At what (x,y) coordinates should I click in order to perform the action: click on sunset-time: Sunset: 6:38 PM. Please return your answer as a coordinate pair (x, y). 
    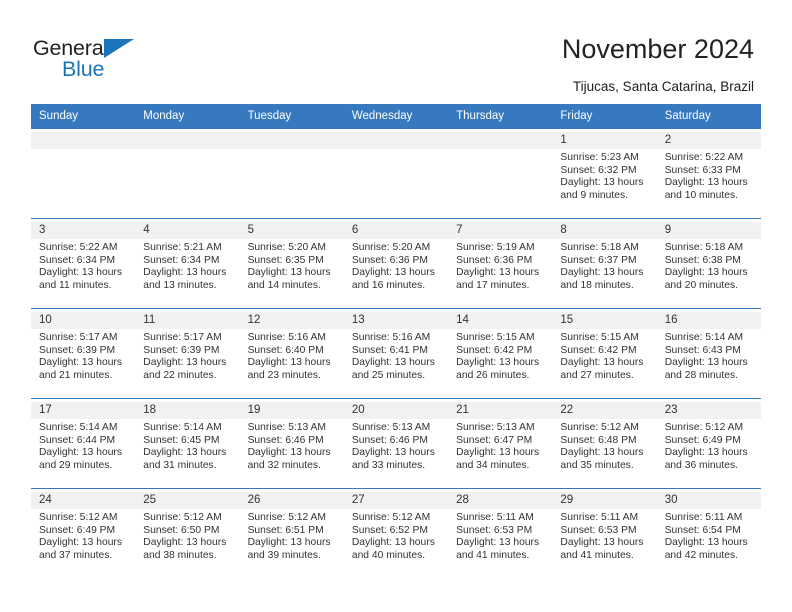
    Looking at the image, I should click on (702, 260).